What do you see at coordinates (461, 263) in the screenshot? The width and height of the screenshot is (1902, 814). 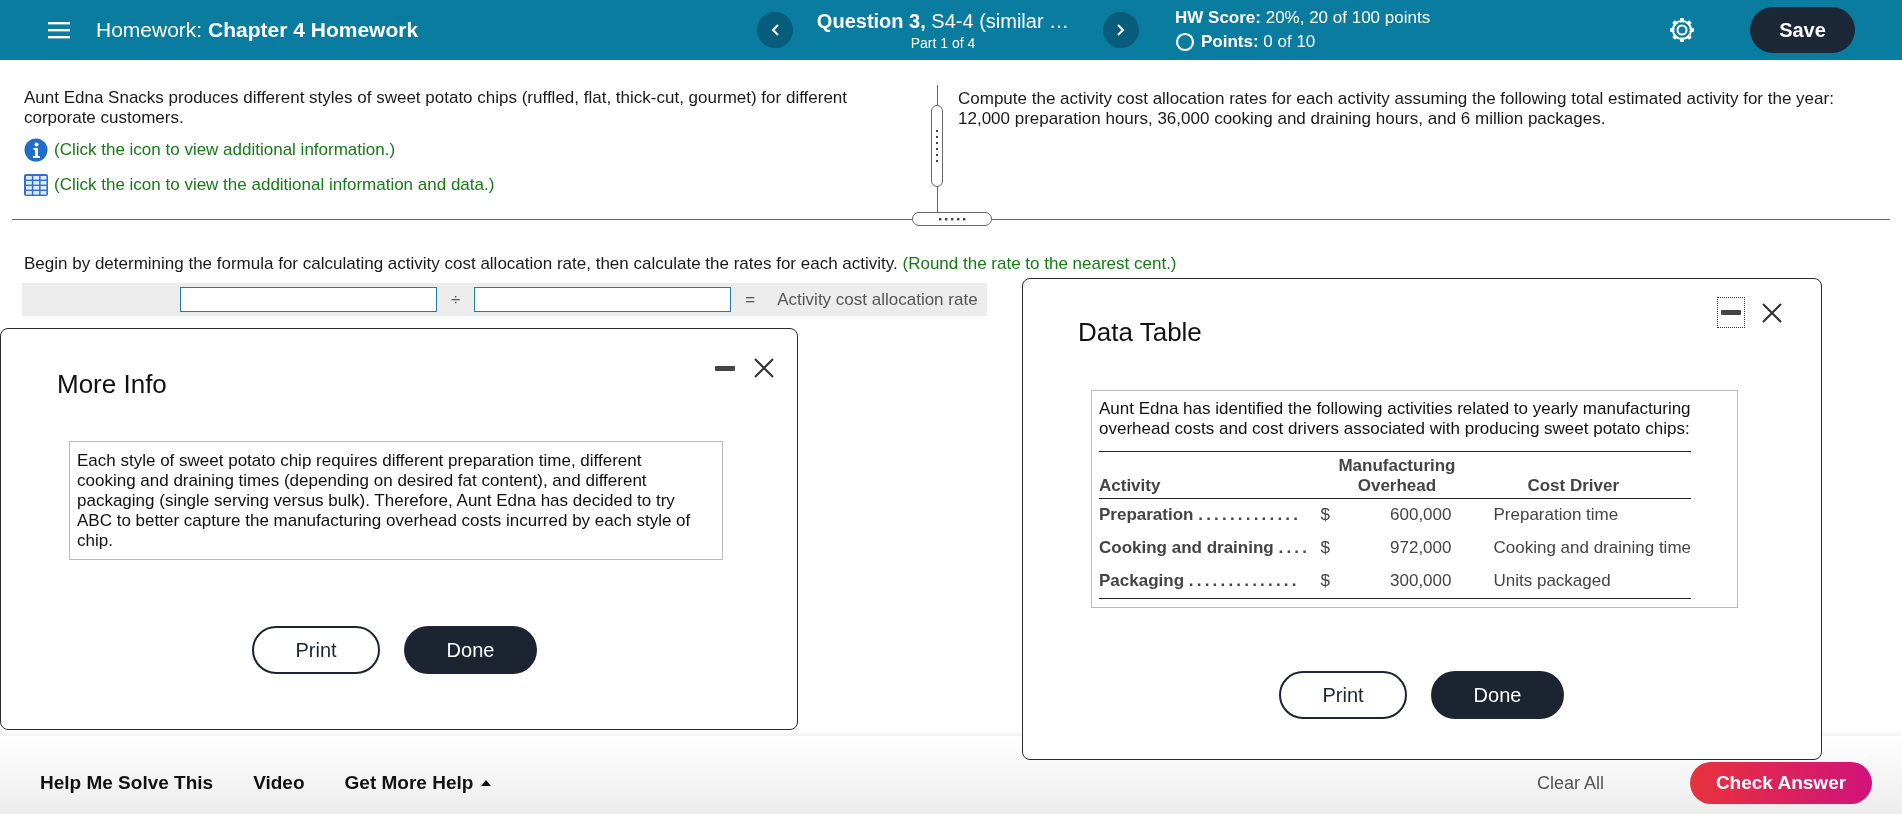 I see `instruction-text: Begin by determining the formula for calculating activity cost allocation rate, then calculate the rates for each activity.` at bounding box center [461, 263].